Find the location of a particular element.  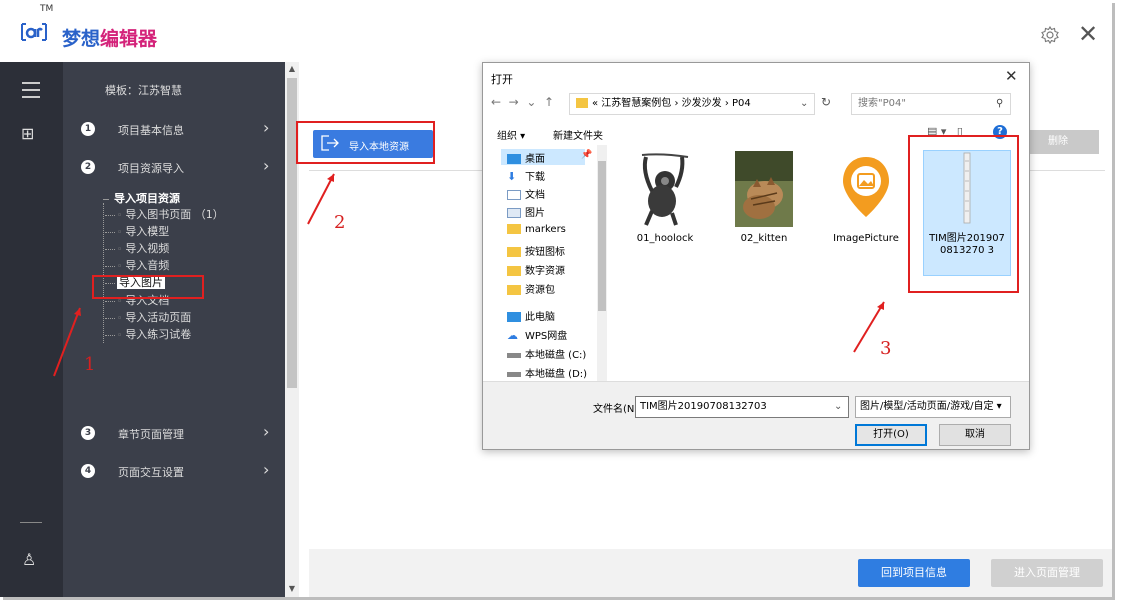

step-number-badge: 3 is located at coordinates (88, 433).